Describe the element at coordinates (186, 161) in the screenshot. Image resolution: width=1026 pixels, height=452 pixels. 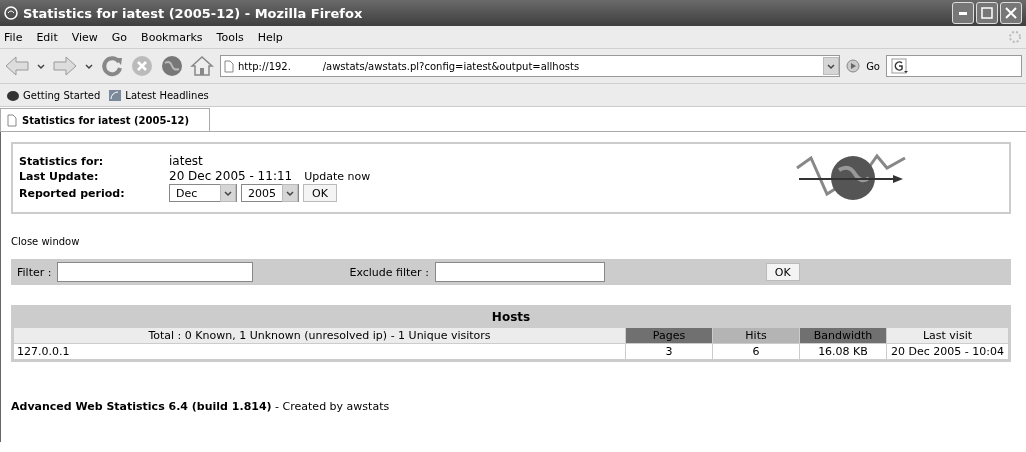
I see `field-value: iatest` at that location.